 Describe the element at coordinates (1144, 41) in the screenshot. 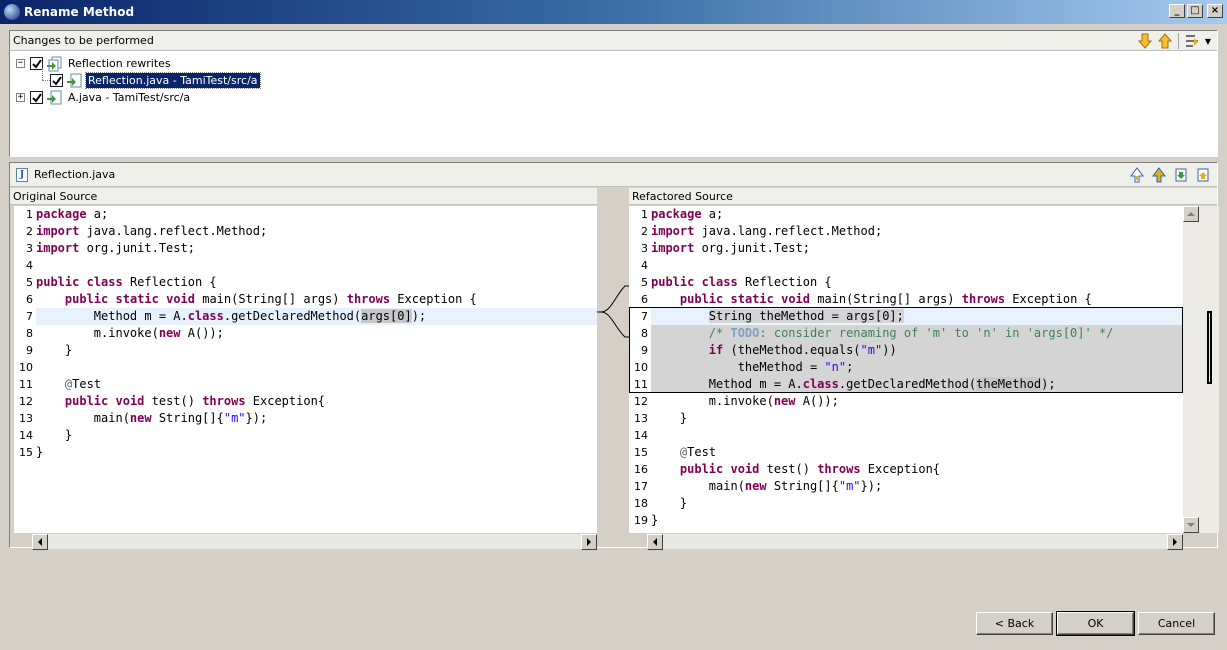

I see `next-change-down-arrow-icon` at that location.